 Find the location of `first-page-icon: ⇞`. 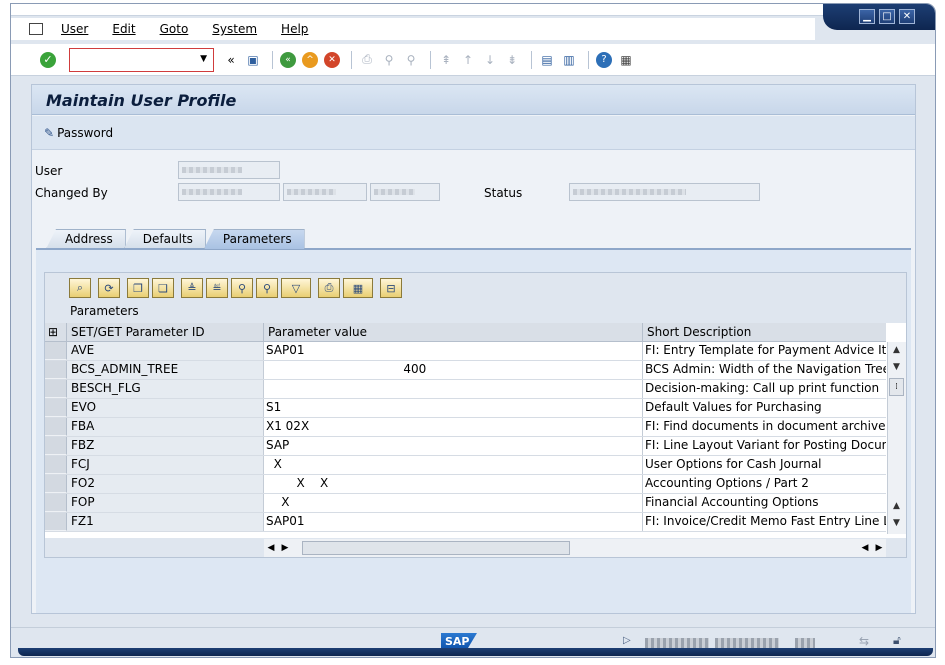

first-page-icon: ⇞ is located at coordinates (446, 60).